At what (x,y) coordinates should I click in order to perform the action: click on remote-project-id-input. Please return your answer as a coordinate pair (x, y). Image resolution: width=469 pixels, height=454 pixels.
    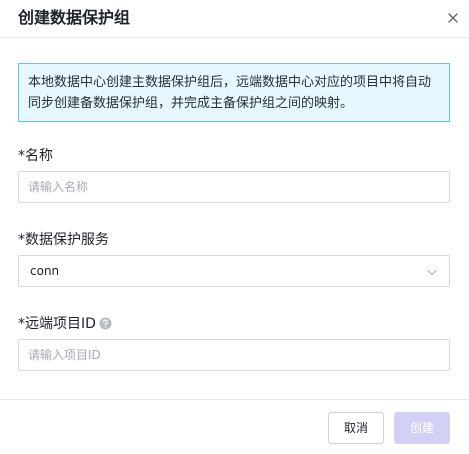
    Looking at the image, I should click on (234, 355).